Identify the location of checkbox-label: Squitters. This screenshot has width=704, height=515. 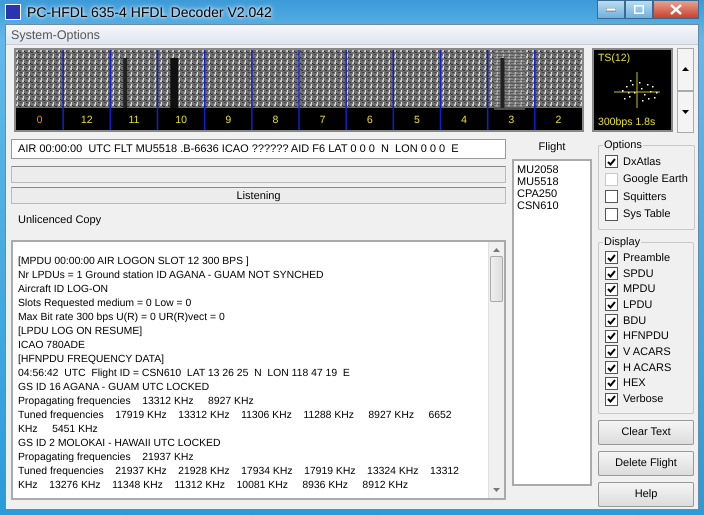
(644, 196).